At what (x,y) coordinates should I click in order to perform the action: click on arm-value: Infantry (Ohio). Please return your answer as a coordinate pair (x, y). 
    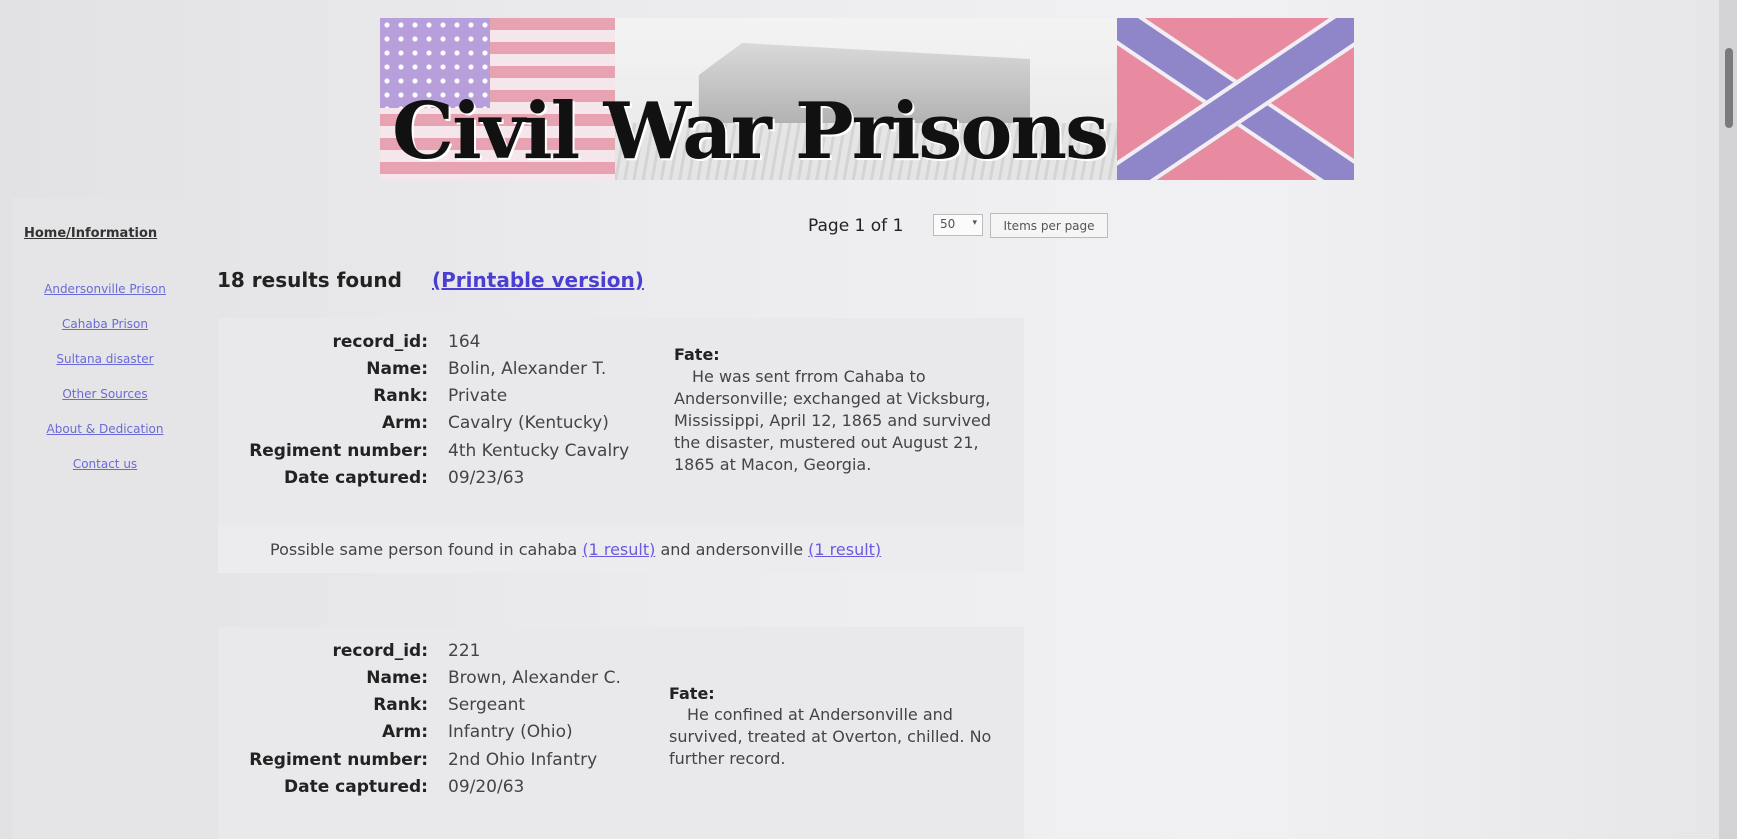
    Looking at the image, I should click on (510, 732).